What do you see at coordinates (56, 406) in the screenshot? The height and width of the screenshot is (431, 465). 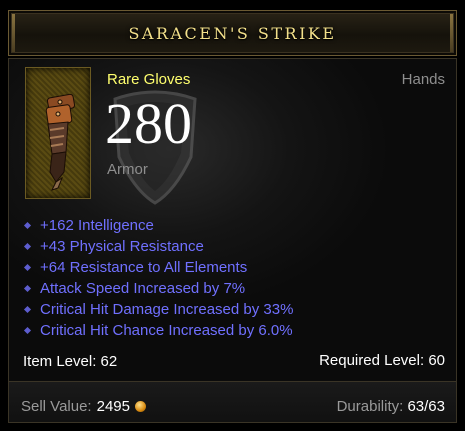 I see `sell-value-label: Sell Value:` at bounding box center [56, 406].